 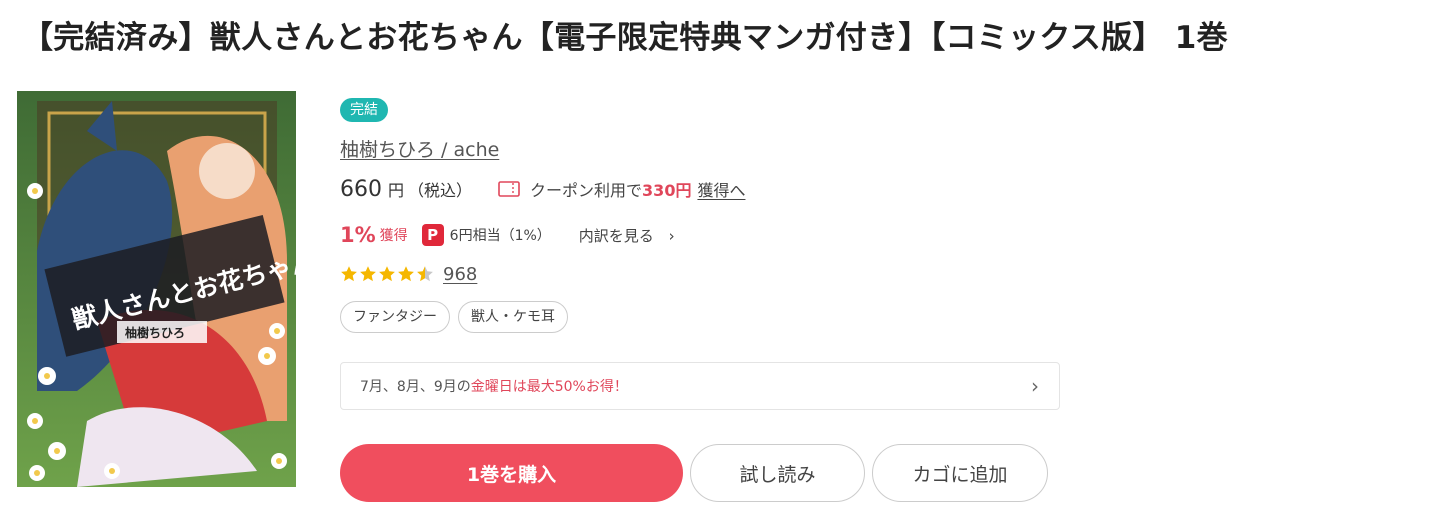 What do you see at coordinates (513, 317) in the screenshot?
I see `tag-kemonomimi: 獣人・ケモ耳` at bounding box center [513, 317].